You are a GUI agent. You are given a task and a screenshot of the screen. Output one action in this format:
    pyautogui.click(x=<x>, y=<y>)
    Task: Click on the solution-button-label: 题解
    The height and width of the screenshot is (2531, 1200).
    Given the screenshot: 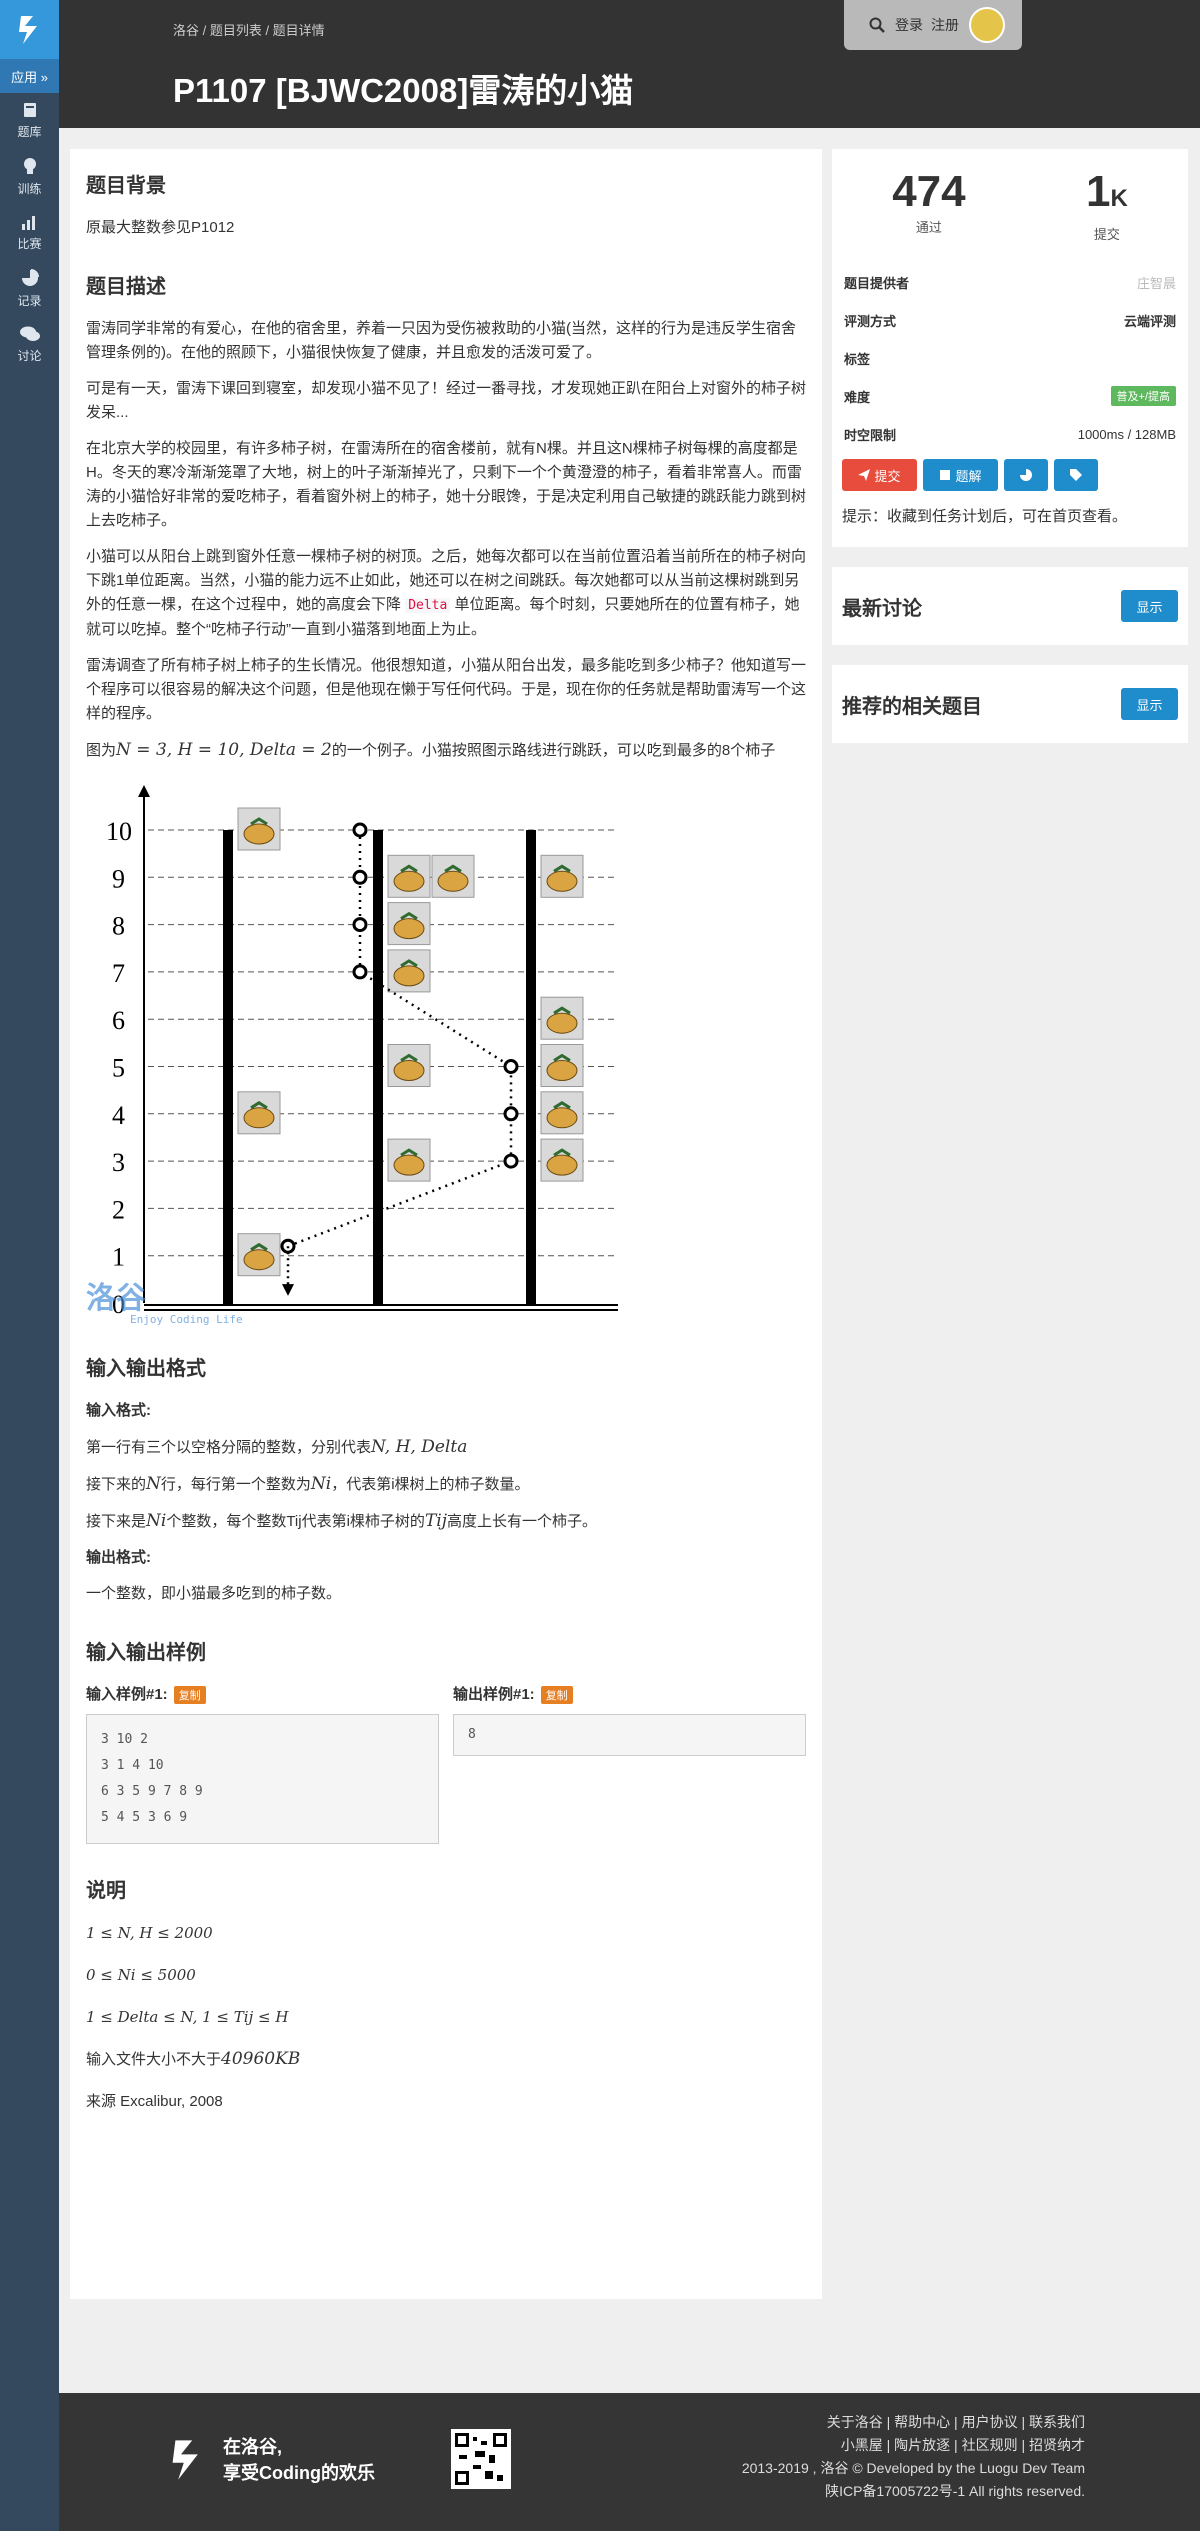 What is the action you would take?
    pyautogui.click(x=968, y=476)
    